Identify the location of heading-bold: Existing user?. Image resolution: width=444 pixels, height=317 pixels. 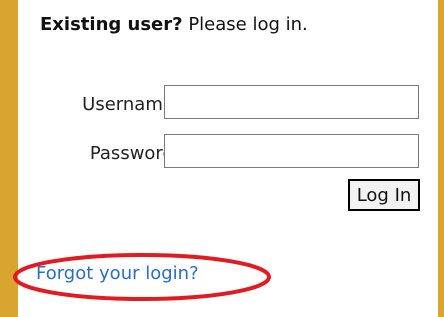
(111, 24).